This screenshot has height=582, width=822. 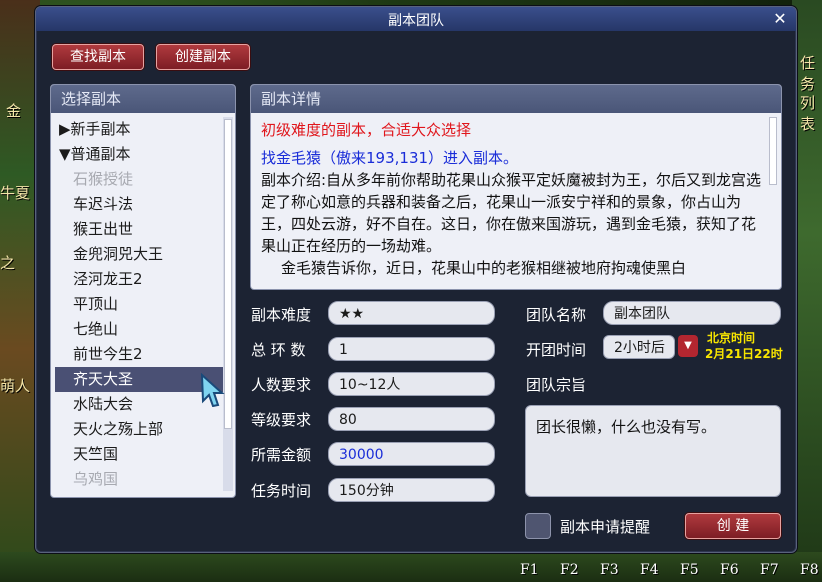 What do you see at coordinates (660, 570) in the screenshot?
I see `hotkey-f4: F4` at bounding box center [660, 570].